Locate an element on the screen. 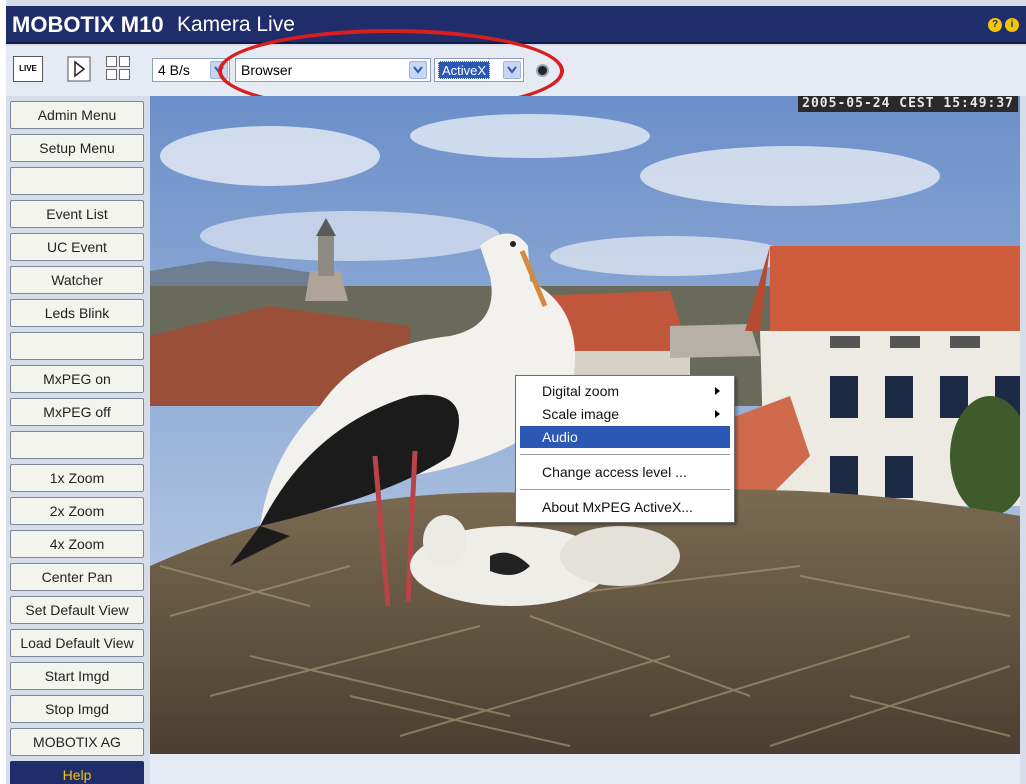 The height and width of the screenshot is (784, 1026). sidebar-button-4x-zoom: 4x Zoom is located at coordinates (77, 544).